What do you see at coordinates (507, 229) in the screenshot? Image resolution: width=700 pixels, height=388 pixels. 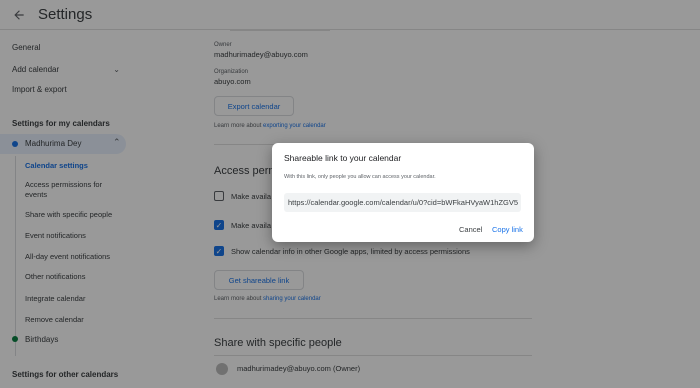 I see `copy-link-button: Copy link` at bounding box center [507, 229].